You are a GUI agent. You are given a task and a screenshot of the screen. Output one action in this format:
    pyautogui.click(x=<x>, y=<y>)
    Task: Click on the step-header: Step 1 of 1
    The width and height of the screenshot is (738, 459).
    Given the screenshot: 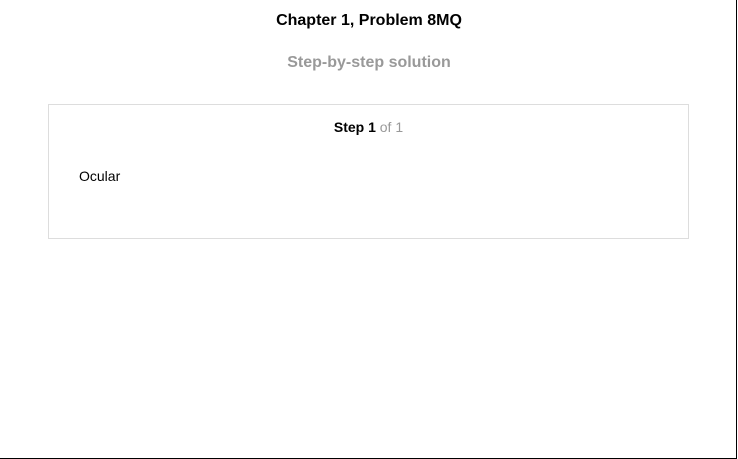 What is the action you would take?
    pyautogui.click(x=368, y=127)
    